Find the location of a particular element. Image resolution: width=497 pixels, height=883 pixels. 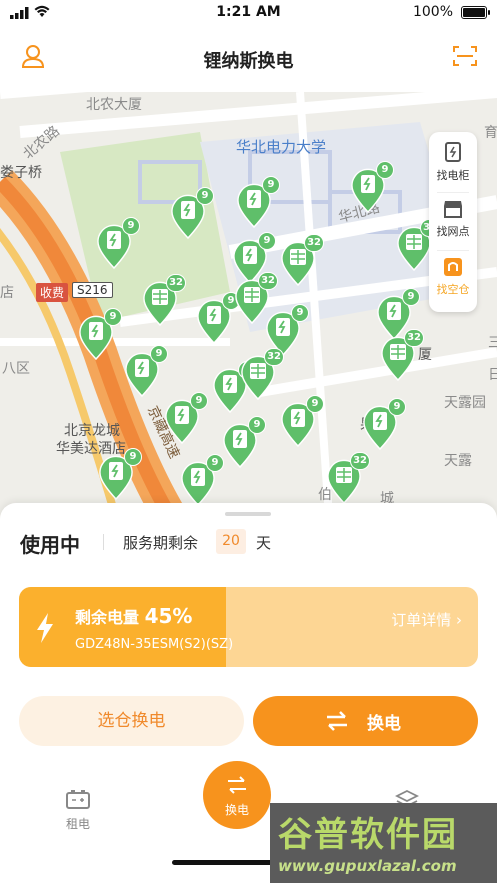

tab-rent: 租电 is located at coordinates (78, 810).